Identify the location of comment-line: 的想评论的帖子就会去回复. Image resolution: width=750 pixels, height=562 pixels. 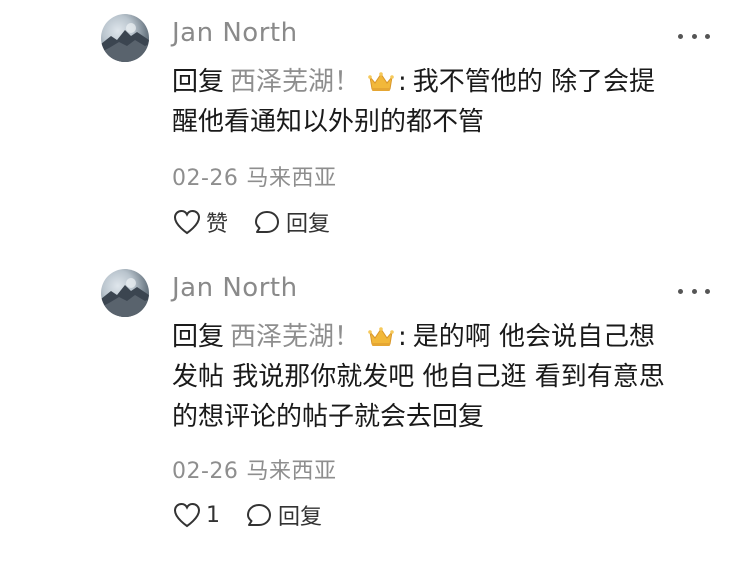
(328, 417).